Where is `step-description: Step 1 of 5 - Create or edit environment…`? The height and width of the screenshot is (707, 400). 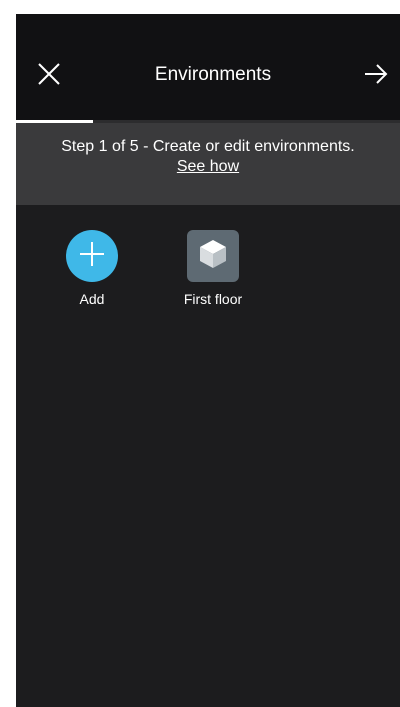
step-description: Step 1 of 5 - Create or edit environment… is located at coordinates (208, 146).